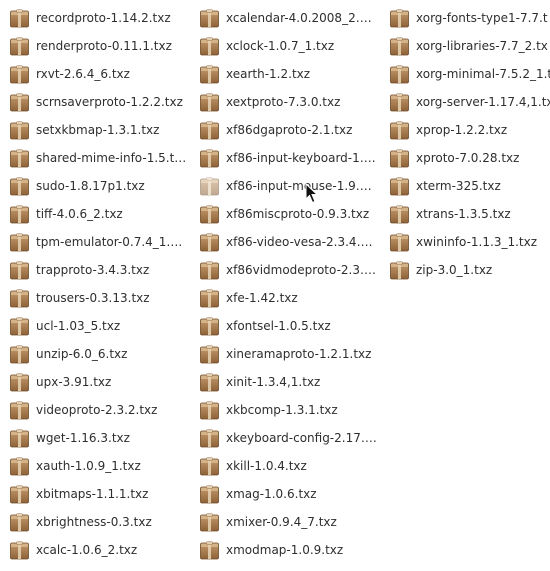 Image resolution: width=550 pixels, height=571 pixels. What do you see at coordinates (82, 353) in the screenshot?
I see `file-name: unzip-6.0_6.txz` at bounding box center [82, 353].